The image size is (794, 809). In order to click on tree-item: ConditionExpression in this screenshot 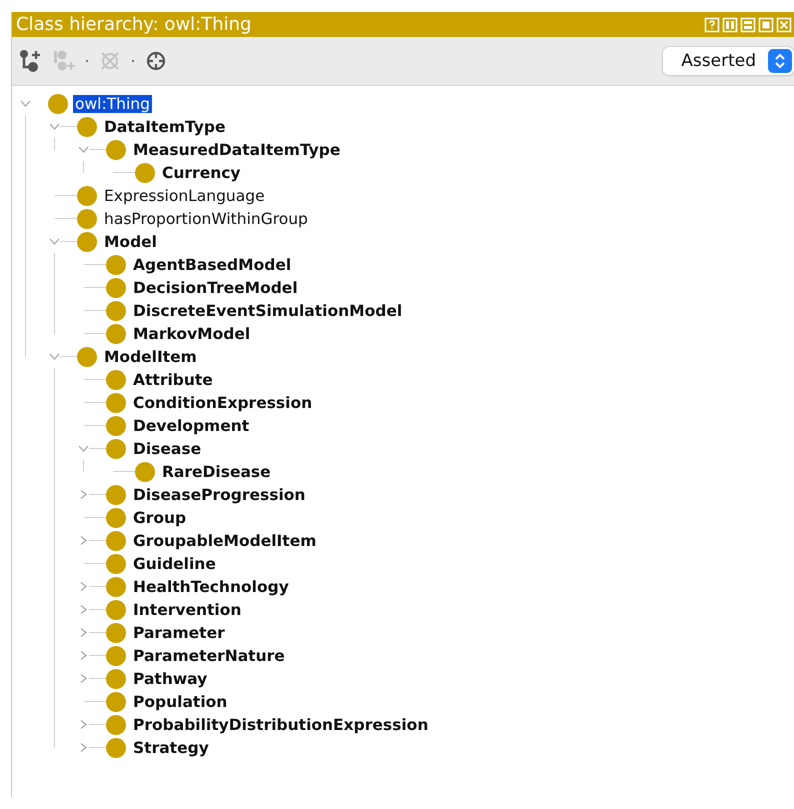, I will do `click(222, 403)`.